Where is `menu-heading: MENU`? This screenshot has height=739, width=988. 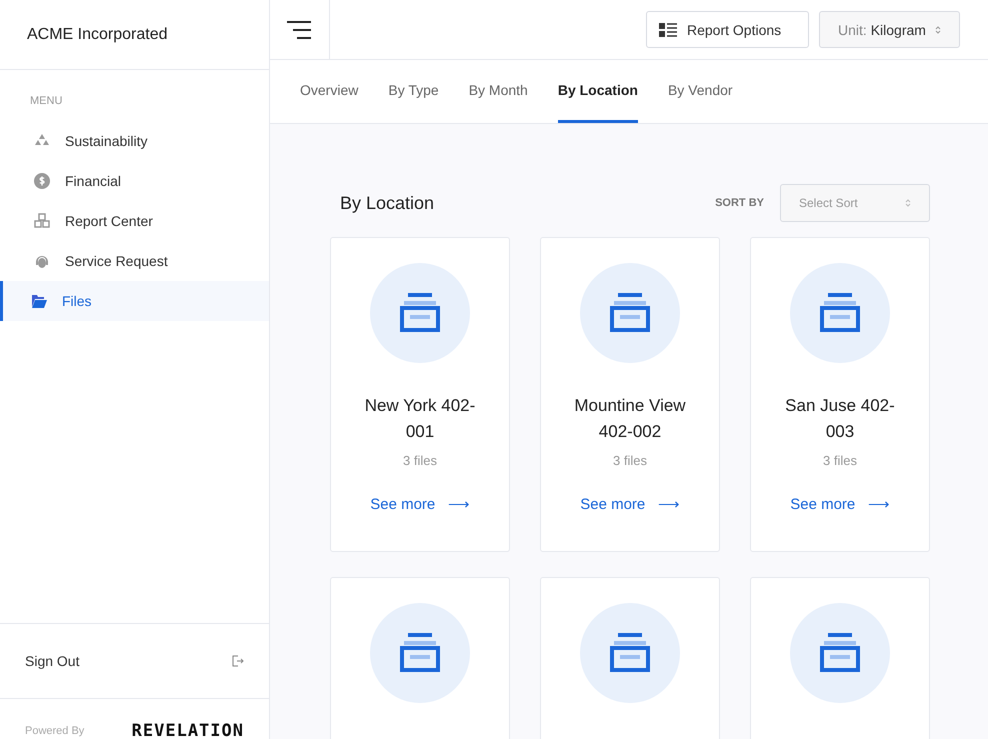
menu-heading: MENU is located at coordinates (46, 101).